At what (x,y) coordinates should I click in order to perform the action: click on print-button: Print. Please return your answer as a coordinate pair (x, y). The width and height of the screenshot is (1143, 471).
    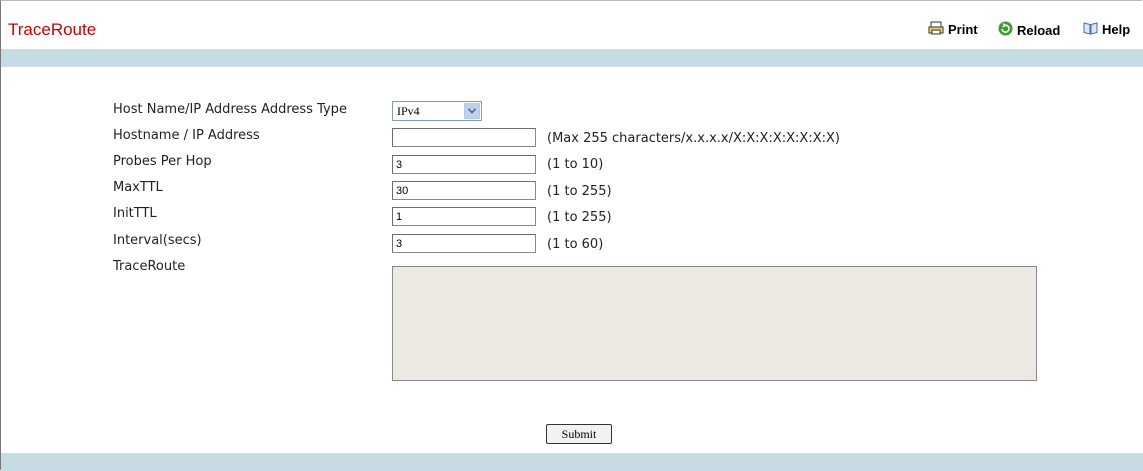
    Looking at the image, I should click on (953, 29).